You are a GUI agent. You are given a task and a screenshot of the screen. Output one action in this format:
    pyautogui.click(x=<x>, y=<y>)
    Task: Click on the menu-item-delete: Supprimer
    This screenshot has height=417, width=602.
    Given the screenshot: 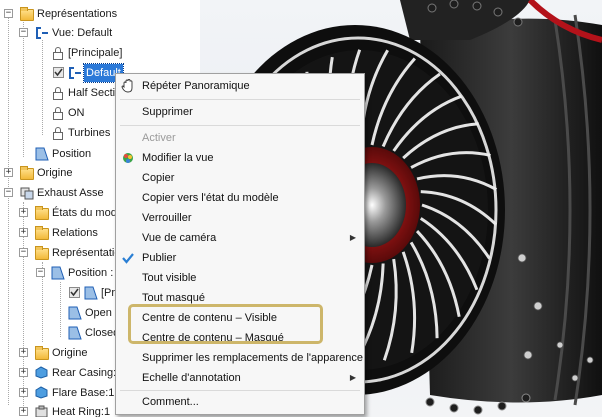 What is the action you would take?
    pyautogui.click(x=240, y=112)
    